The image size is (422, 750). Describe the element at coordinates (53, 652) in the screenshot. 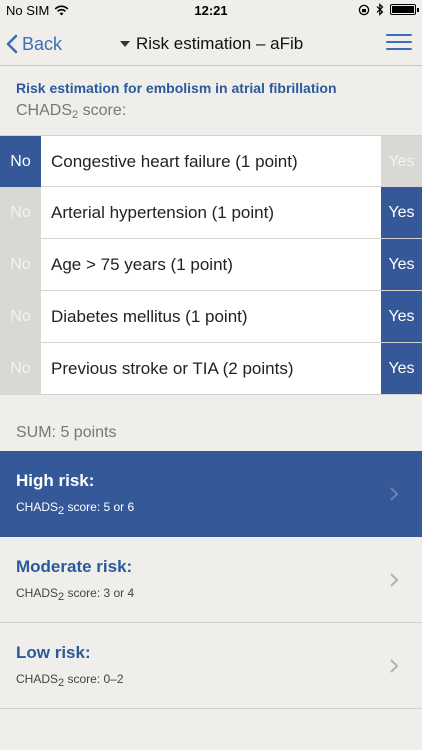

I see `risk-title: Low risk:` at that location.